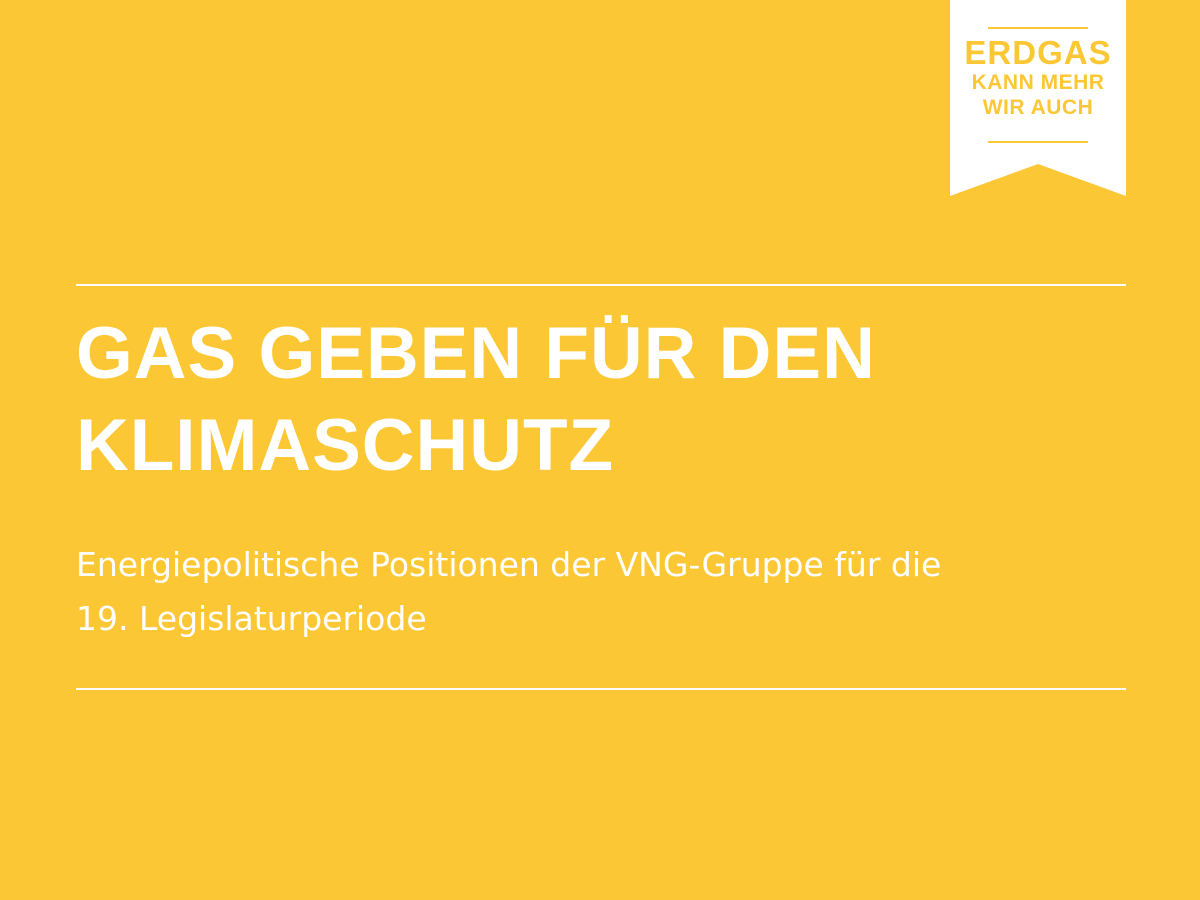 The height and width of the screenshot is (900, 1200). Describe the element at coordinates (1038, 107) in the screenshot. I see `badge-line-wir-auch: WIR AUCH` at that location.